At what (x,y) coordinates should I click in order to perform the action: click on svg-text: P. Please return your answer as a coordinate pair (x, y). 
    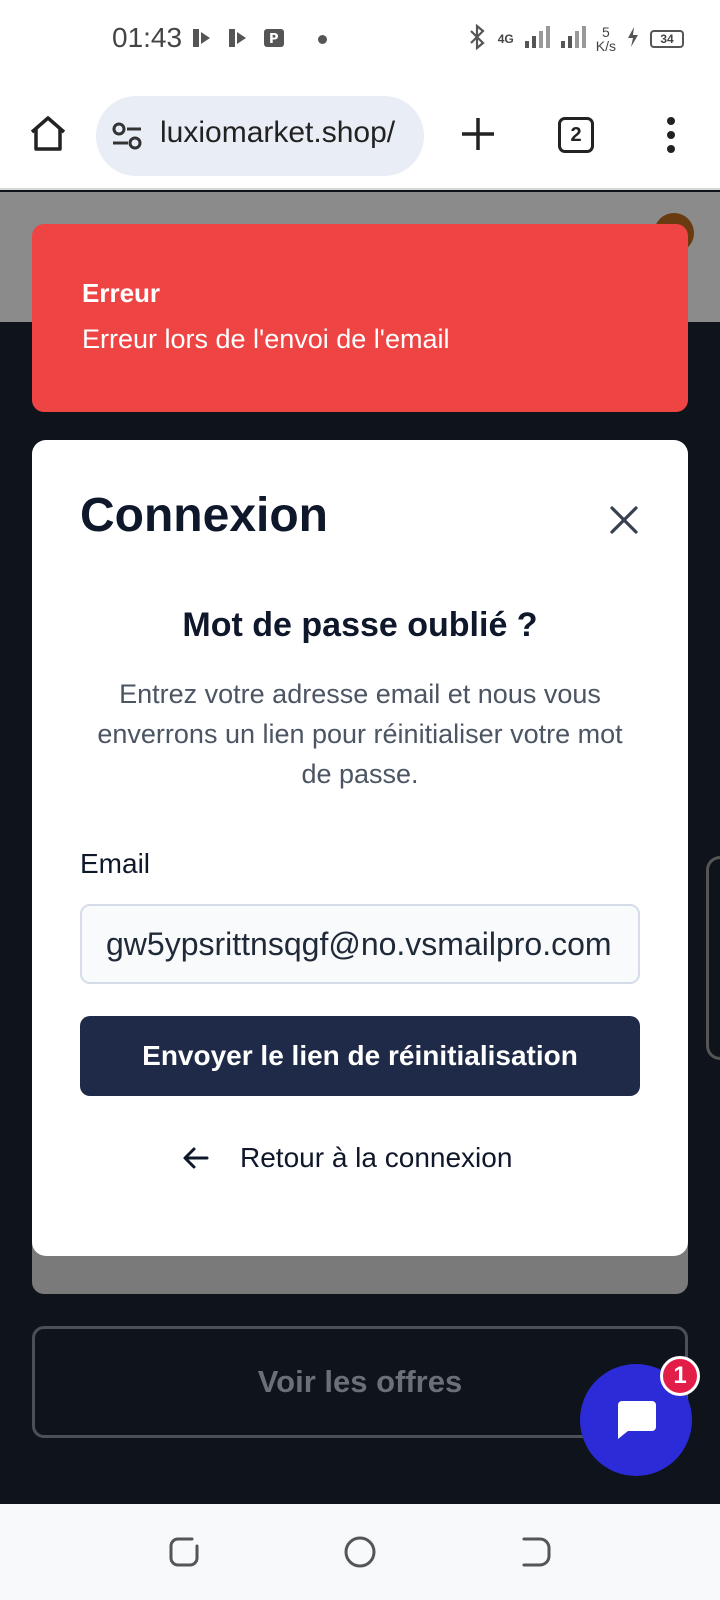
    Looking at the image, I should click on (274, 39).